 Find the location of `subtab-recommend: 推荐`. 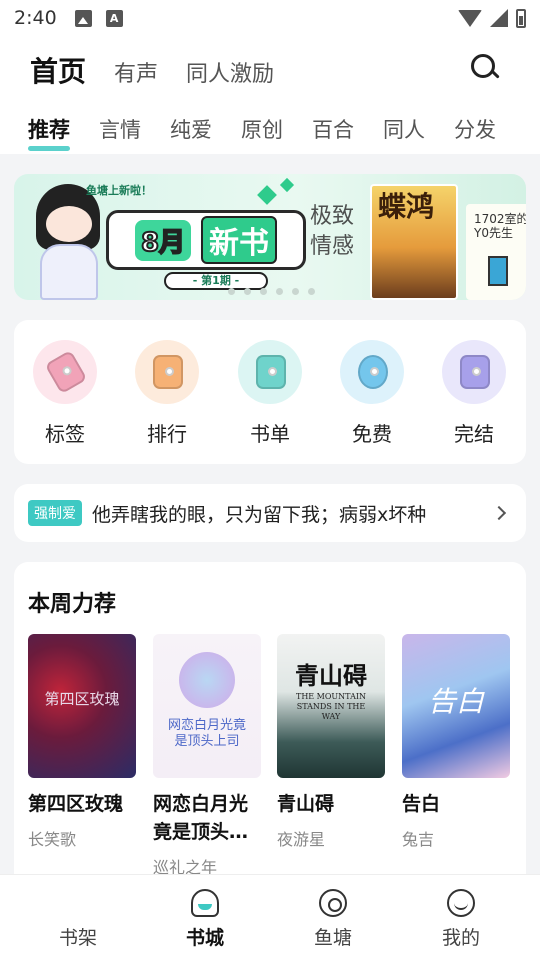

subtab-recommend: 推荐 is located at coordinates (49, 132).